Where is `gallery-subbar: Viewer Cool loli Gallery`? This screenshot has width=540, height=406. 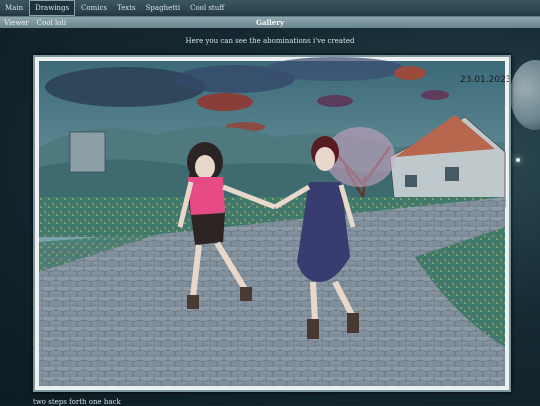
gallery-subbar: Viewer Cool loli Gallery is located at coordinates (270, 22).